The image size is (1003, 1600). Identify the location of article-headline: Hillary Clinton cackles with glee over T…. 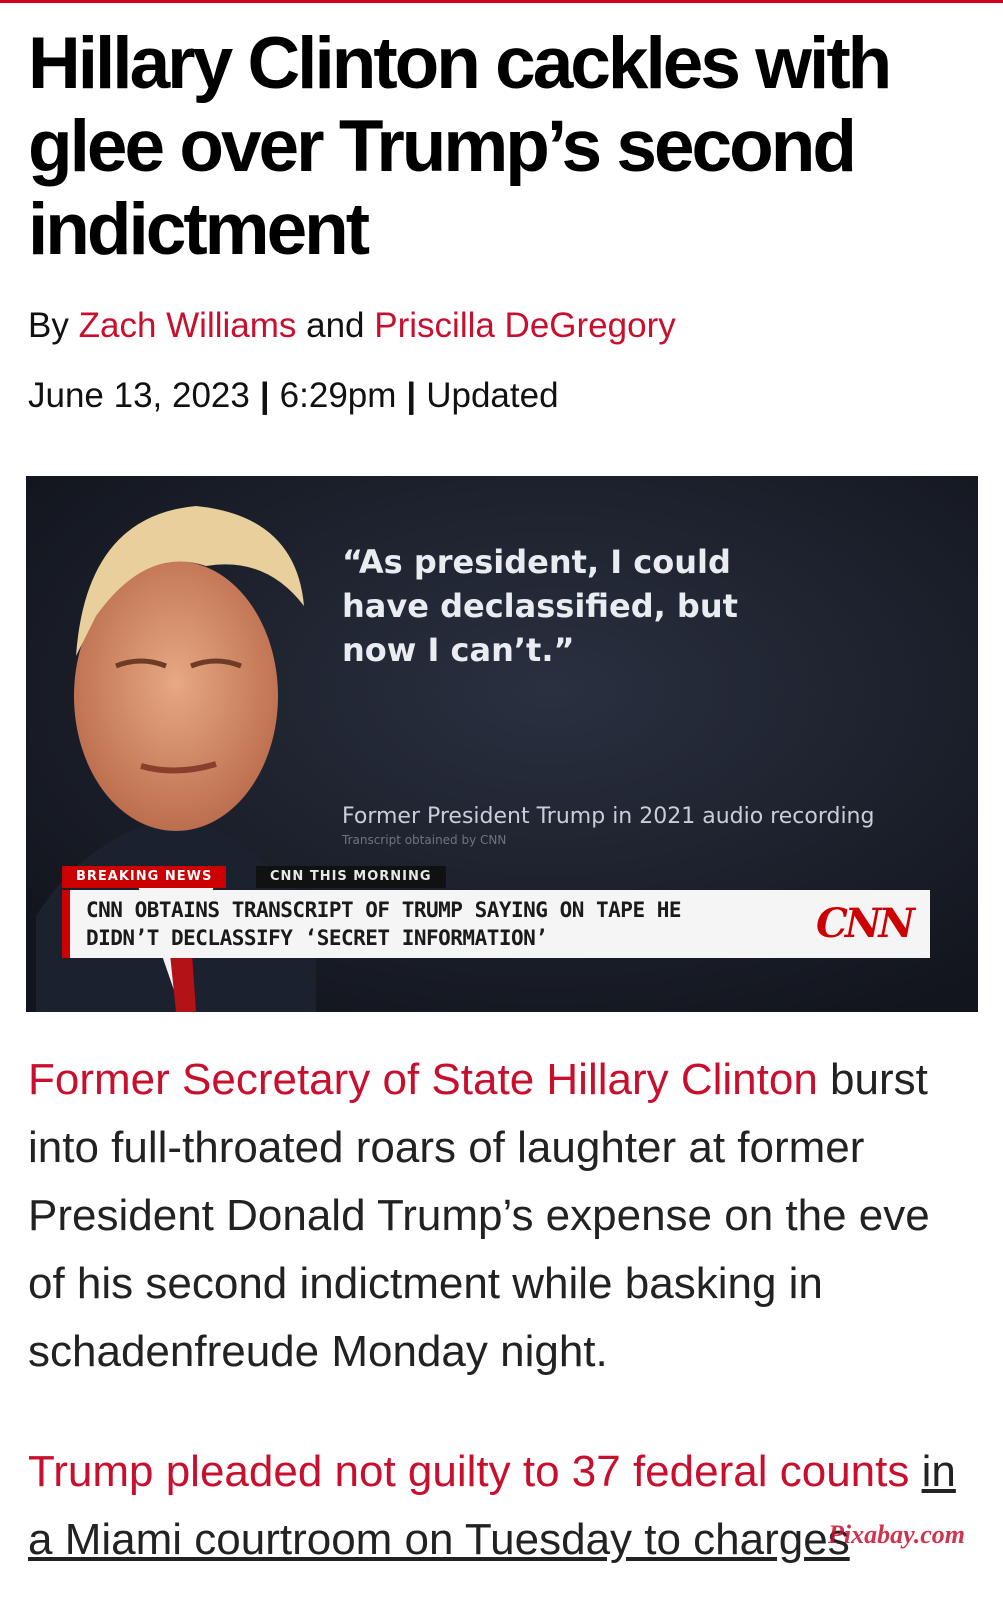
(460, 146).